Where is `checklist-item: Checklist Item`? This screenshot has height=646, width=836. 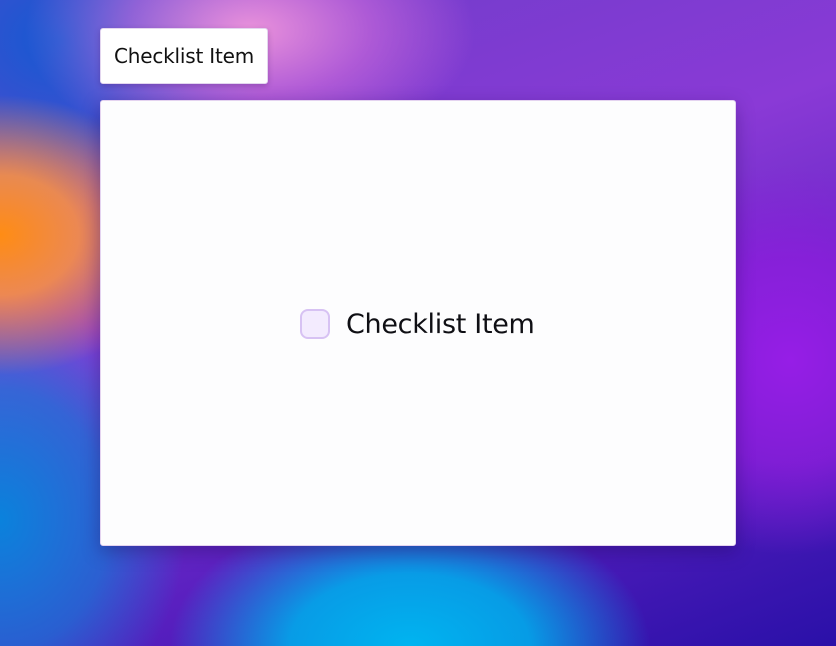
checklist-item: Checklist Item is located at coordinates (417, 324).